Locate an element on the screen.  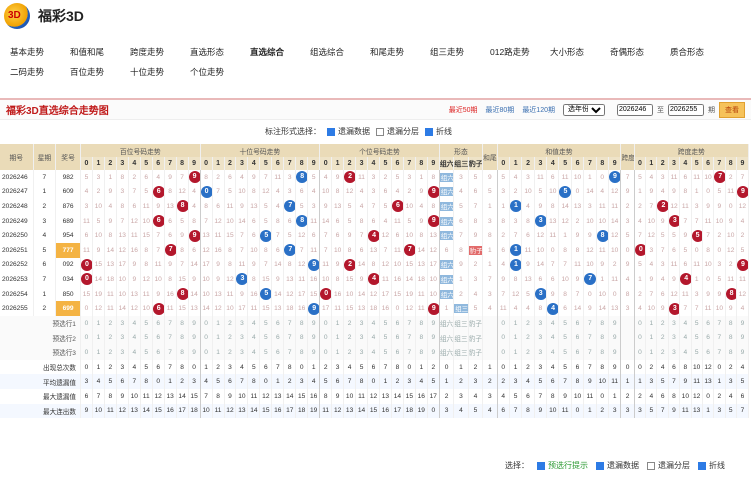
column-header: 跨度 is located at coordinates (627, 157).